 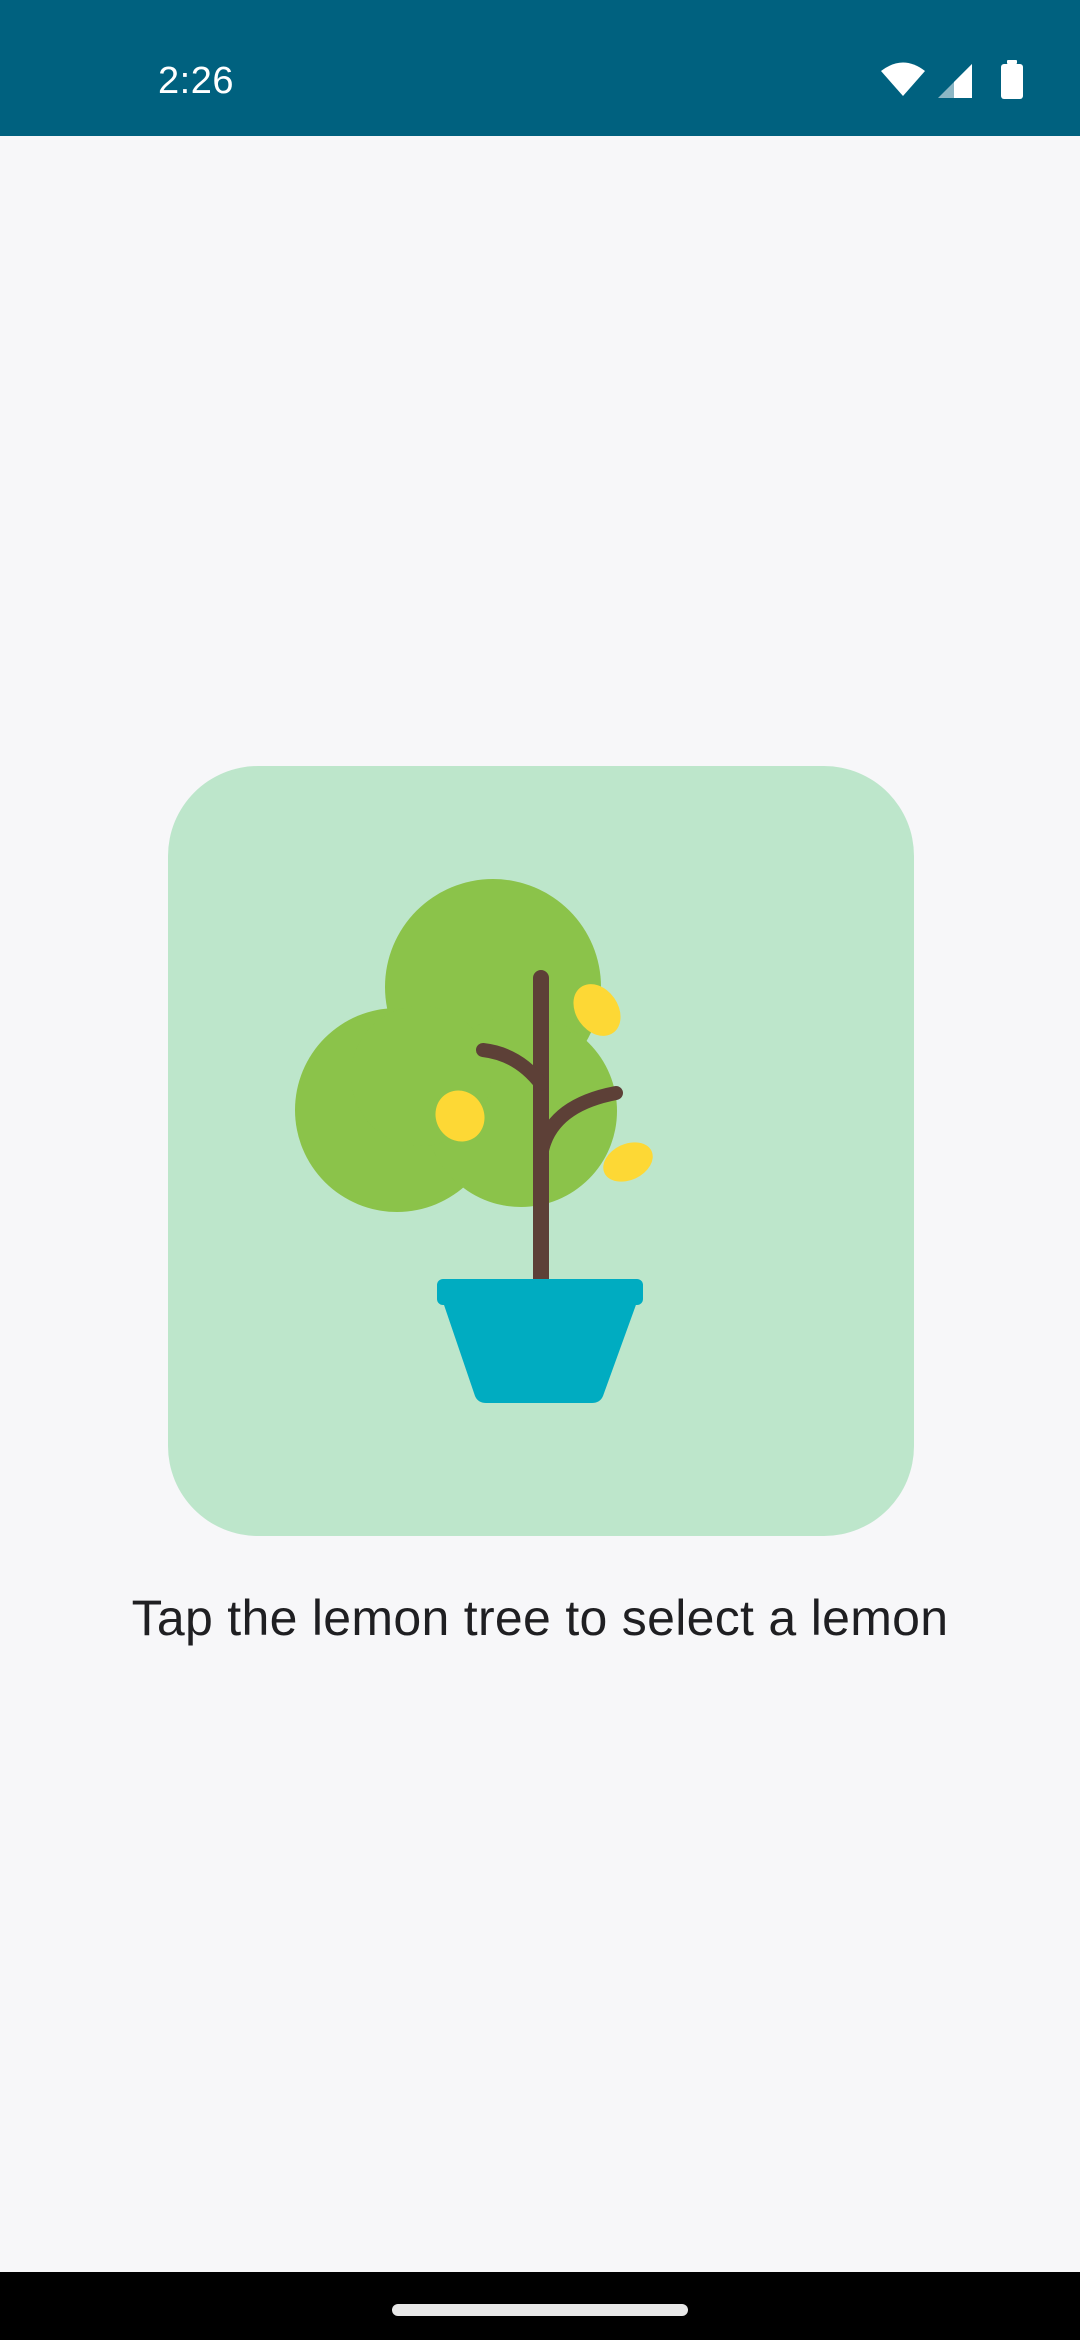 I want to click on status-bar: 2:26, so click(x=540, y=68).